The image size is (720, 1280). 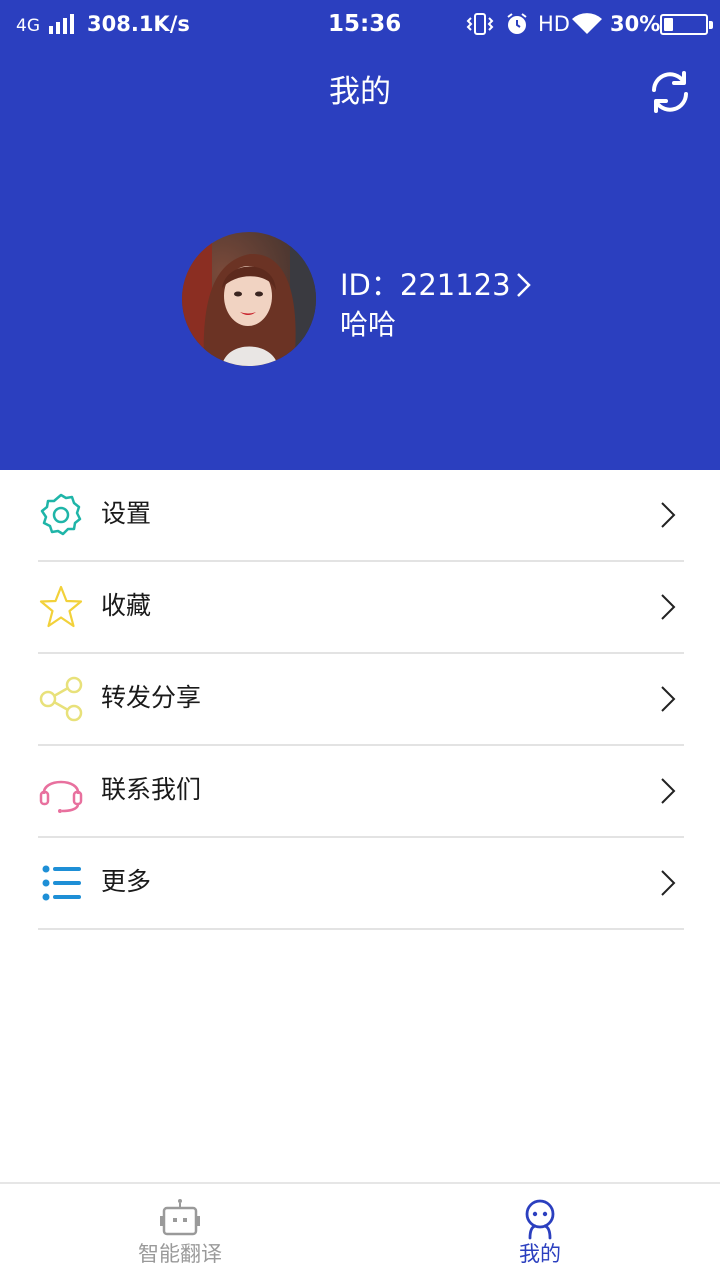 What do you see at coordinates (360, 884) in the screenshot?
I see `menu-item-more: 更多` at bounding box center [360, 884].